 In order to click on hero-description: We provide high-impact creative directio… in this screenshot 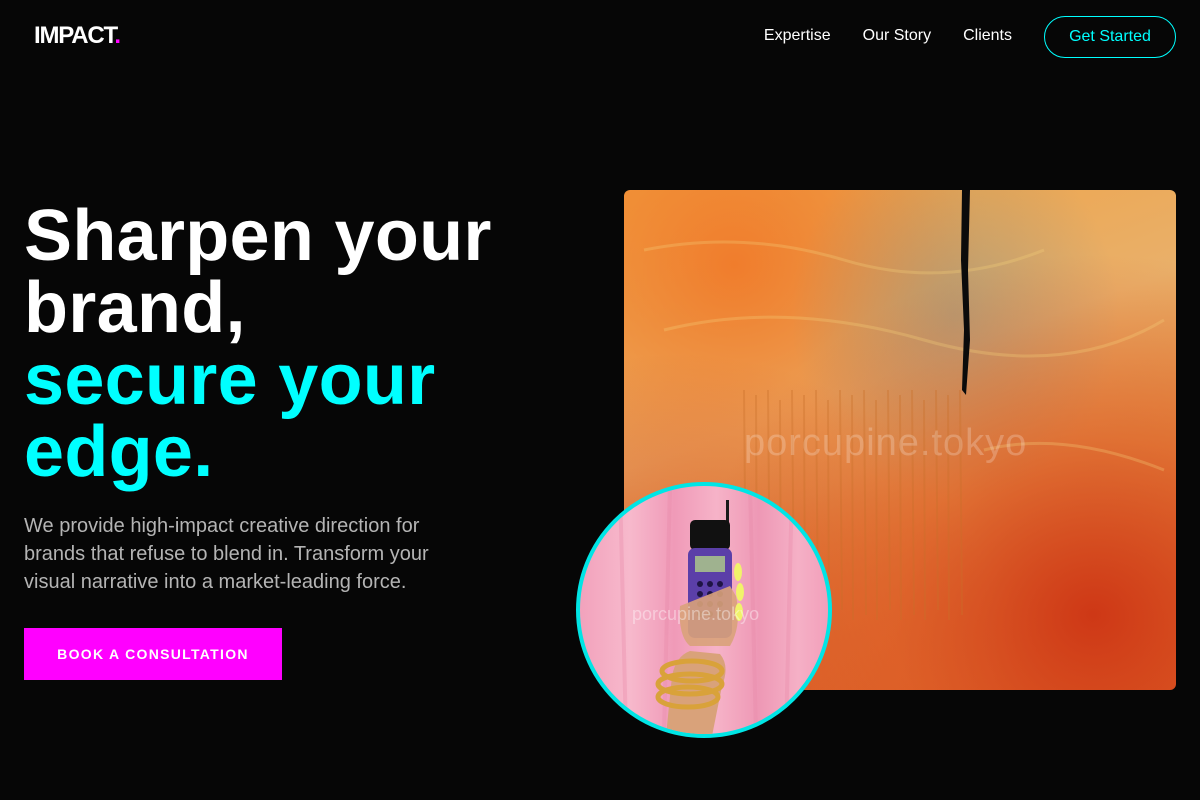, I will do `click(226, 554)`.